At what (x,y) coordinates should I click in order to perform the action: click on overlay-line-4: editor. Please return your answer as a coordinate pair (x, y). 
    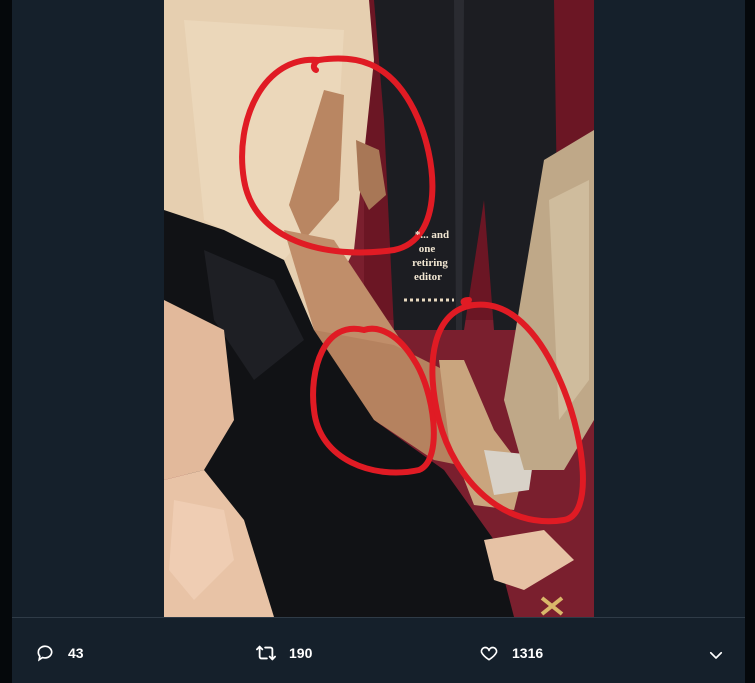
    Looking at the image, I should click on (428, 277).